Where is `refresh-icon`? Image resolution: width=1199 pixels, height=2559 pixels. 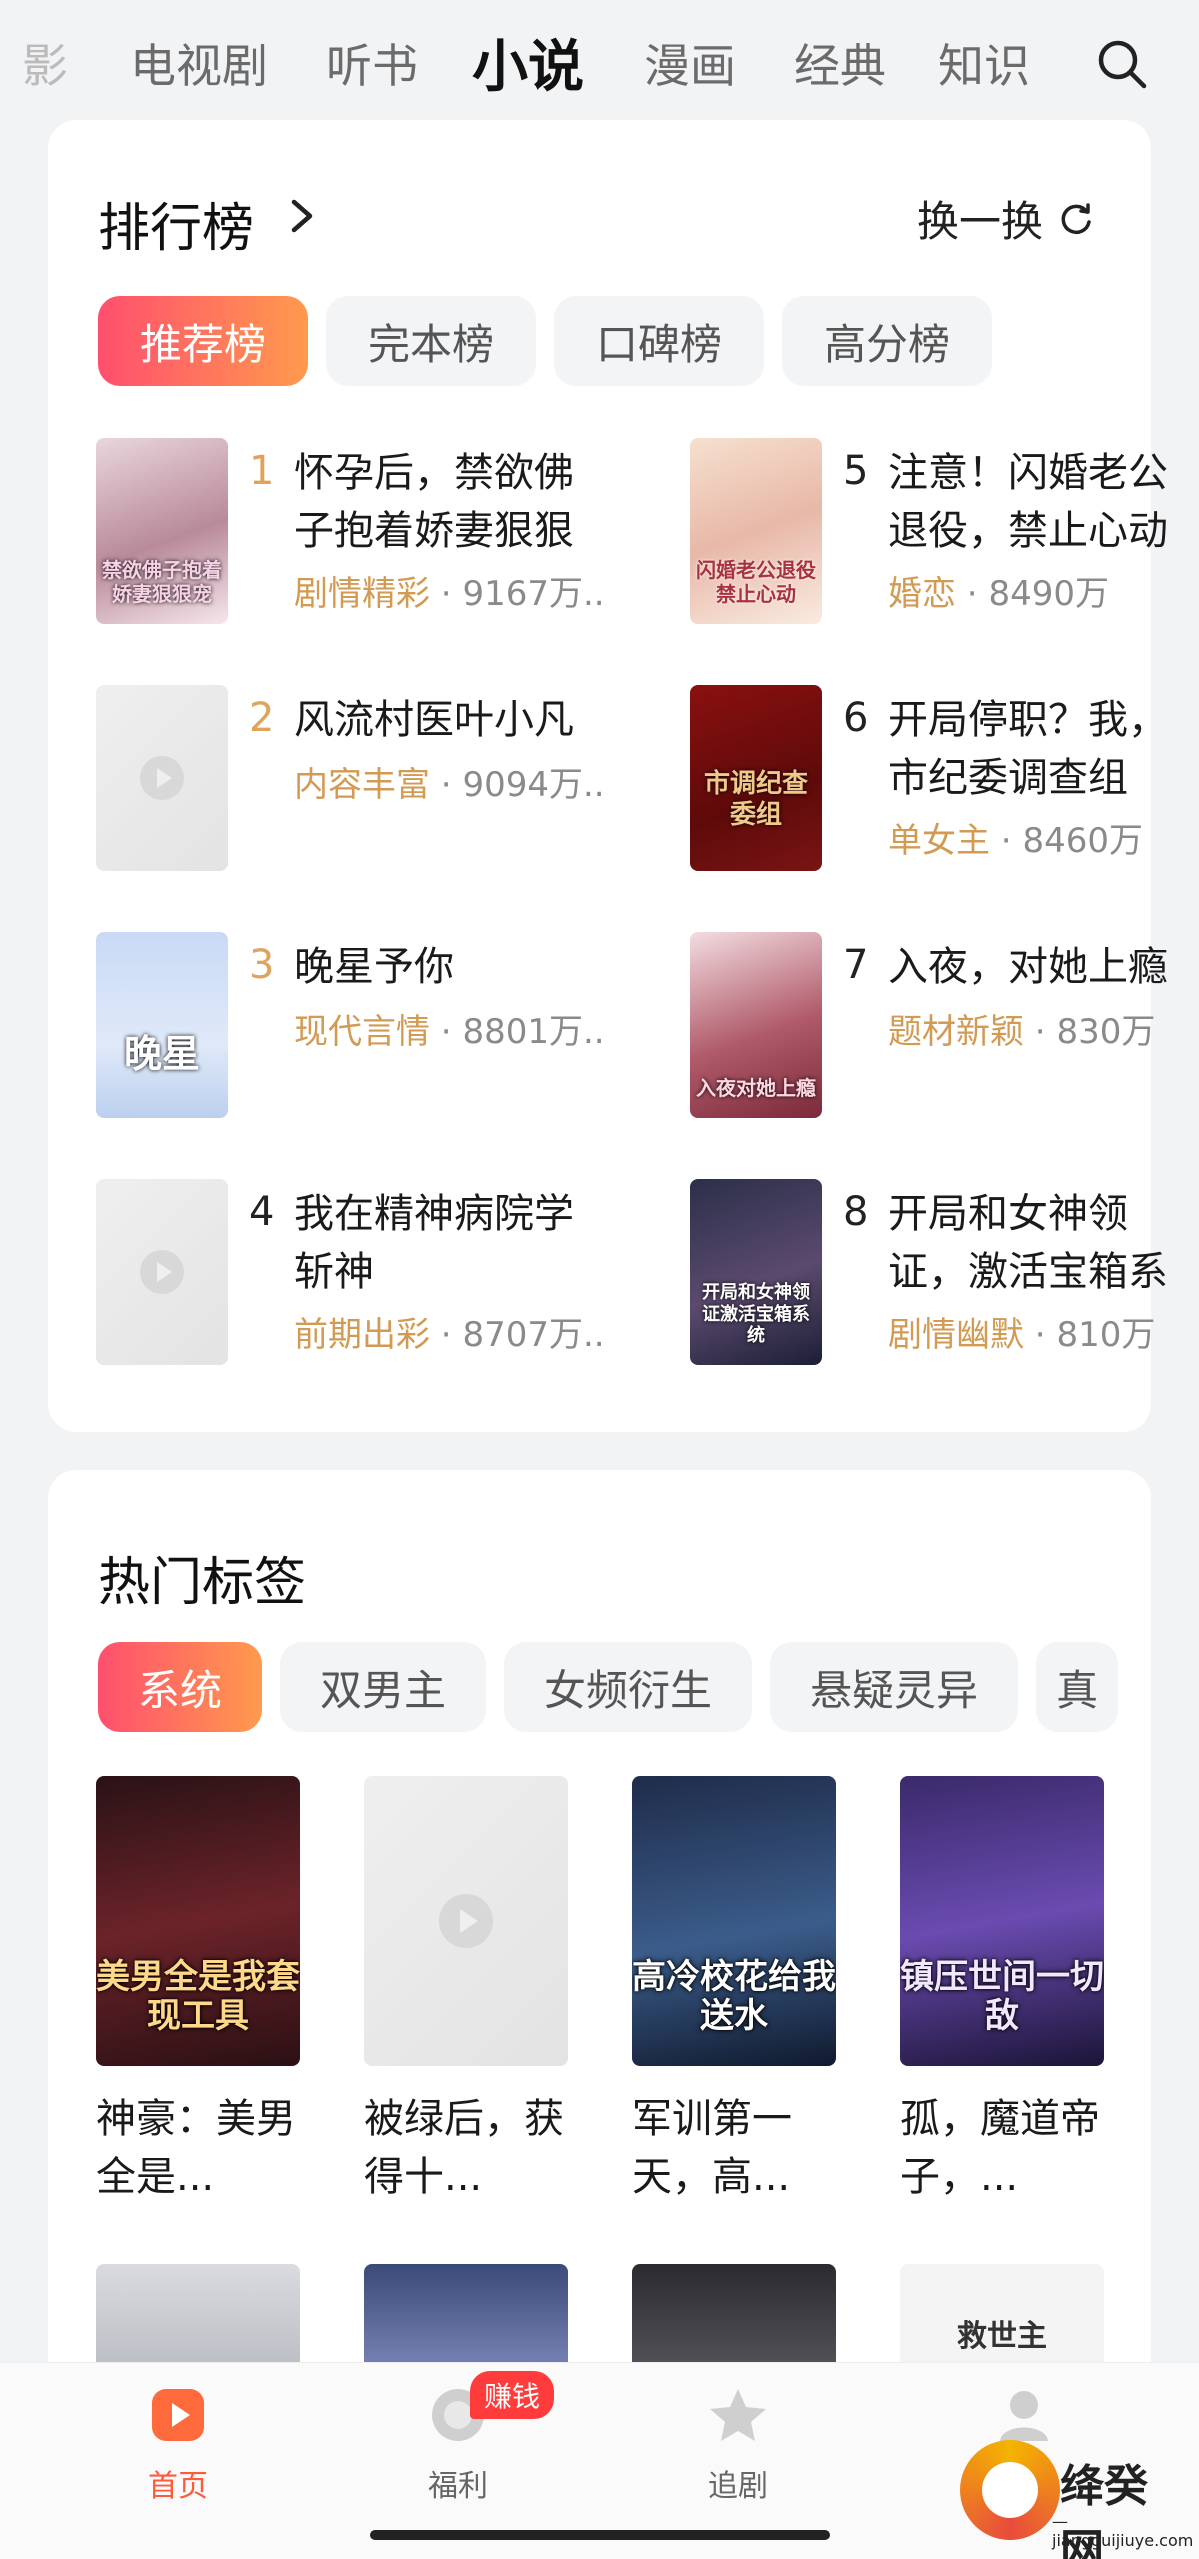
refresh-icon is located at coordinates (1076, 218).